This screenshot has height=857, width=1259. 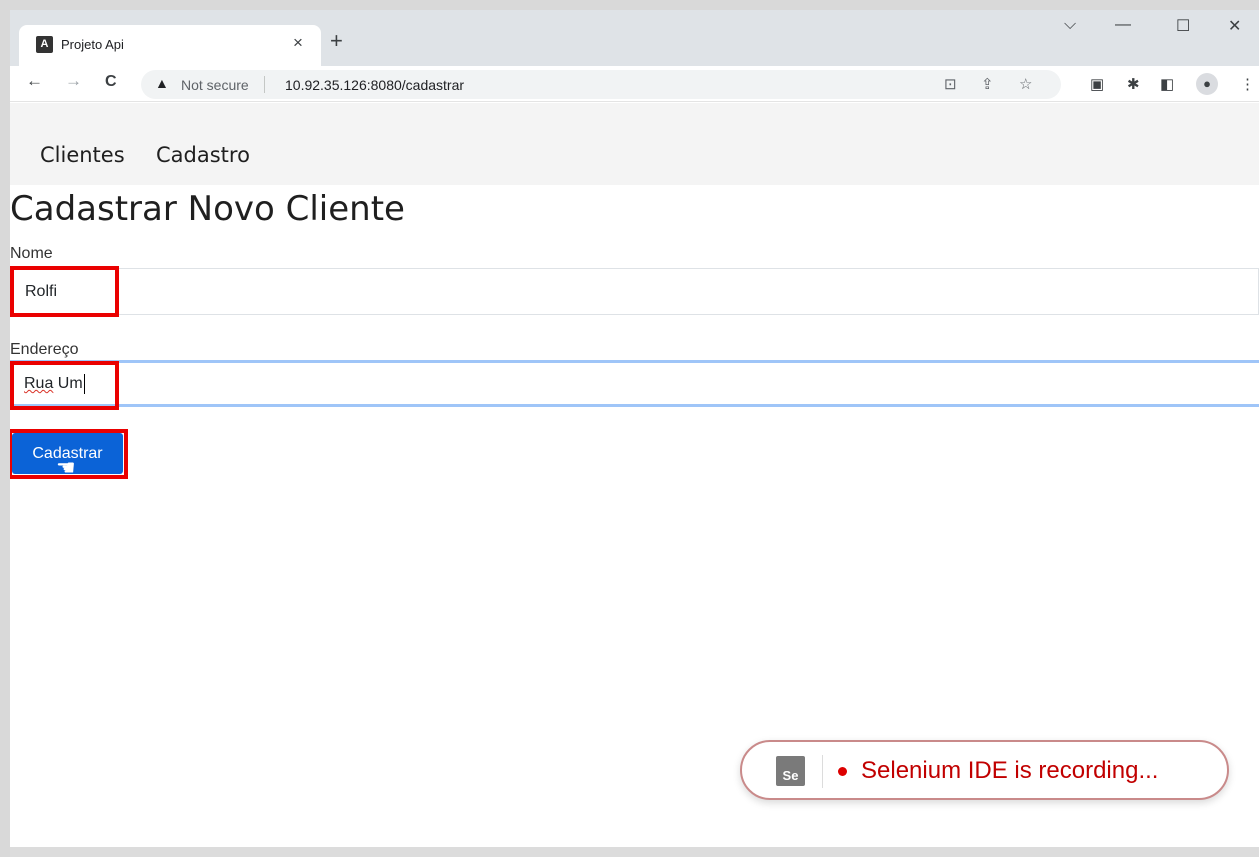 What do you see at coordinates (73, 81) in the screenshot?
I see `forward-button: →` at bounding box center [73, 81].